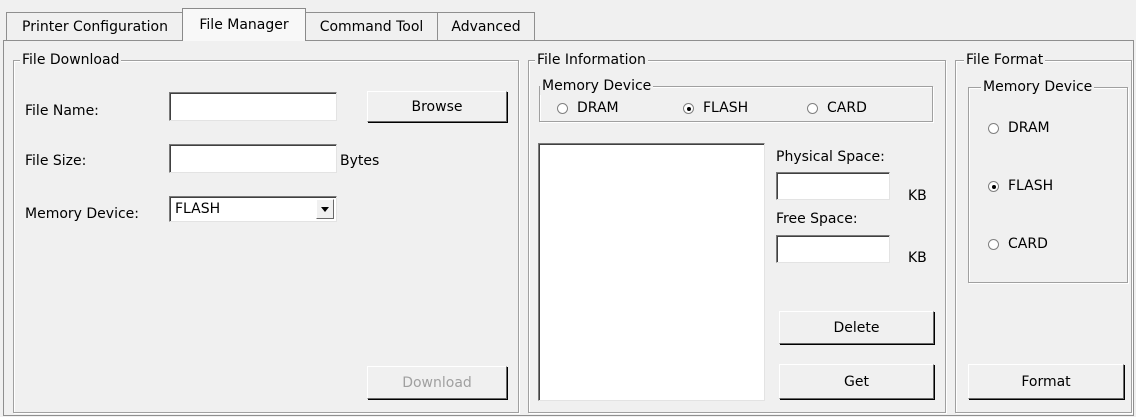  I want to click on physical-space-field, so click(833, 186).